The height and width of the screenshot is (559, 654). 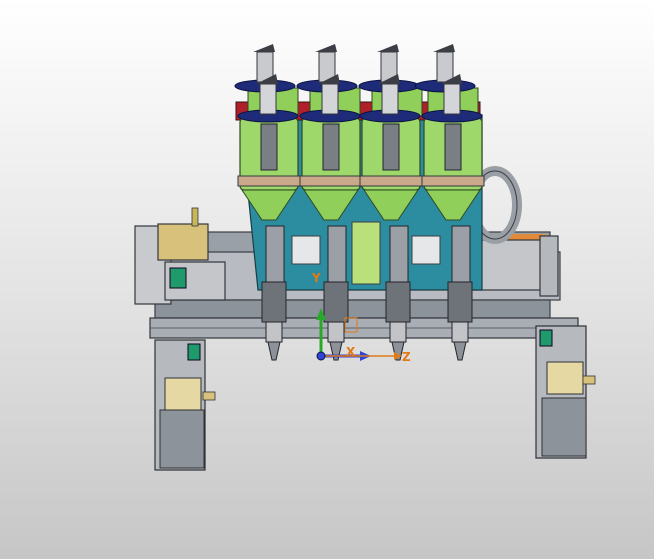 I want to click on left-leg-connector, so click(x=194, y=352).